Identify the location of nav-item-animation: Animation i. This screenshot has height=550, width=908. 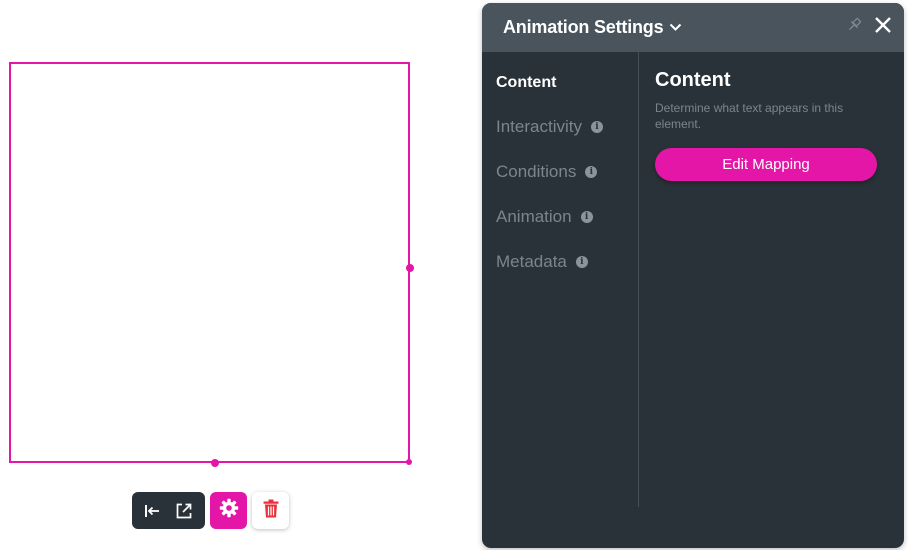
(544, 217).